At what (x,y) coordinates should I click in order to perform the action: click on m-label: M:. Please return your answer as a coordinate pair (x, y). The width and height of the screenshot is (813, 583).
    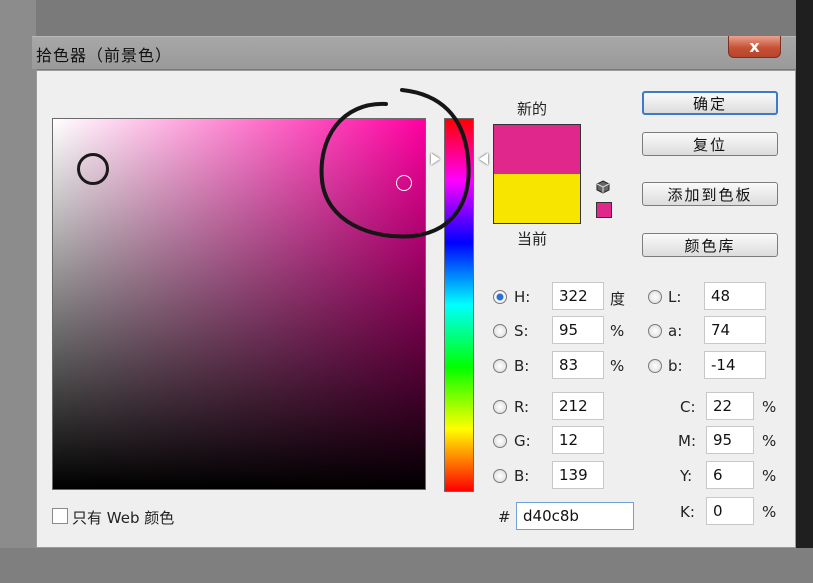
    Looking at the image, I should click on (687, 441).